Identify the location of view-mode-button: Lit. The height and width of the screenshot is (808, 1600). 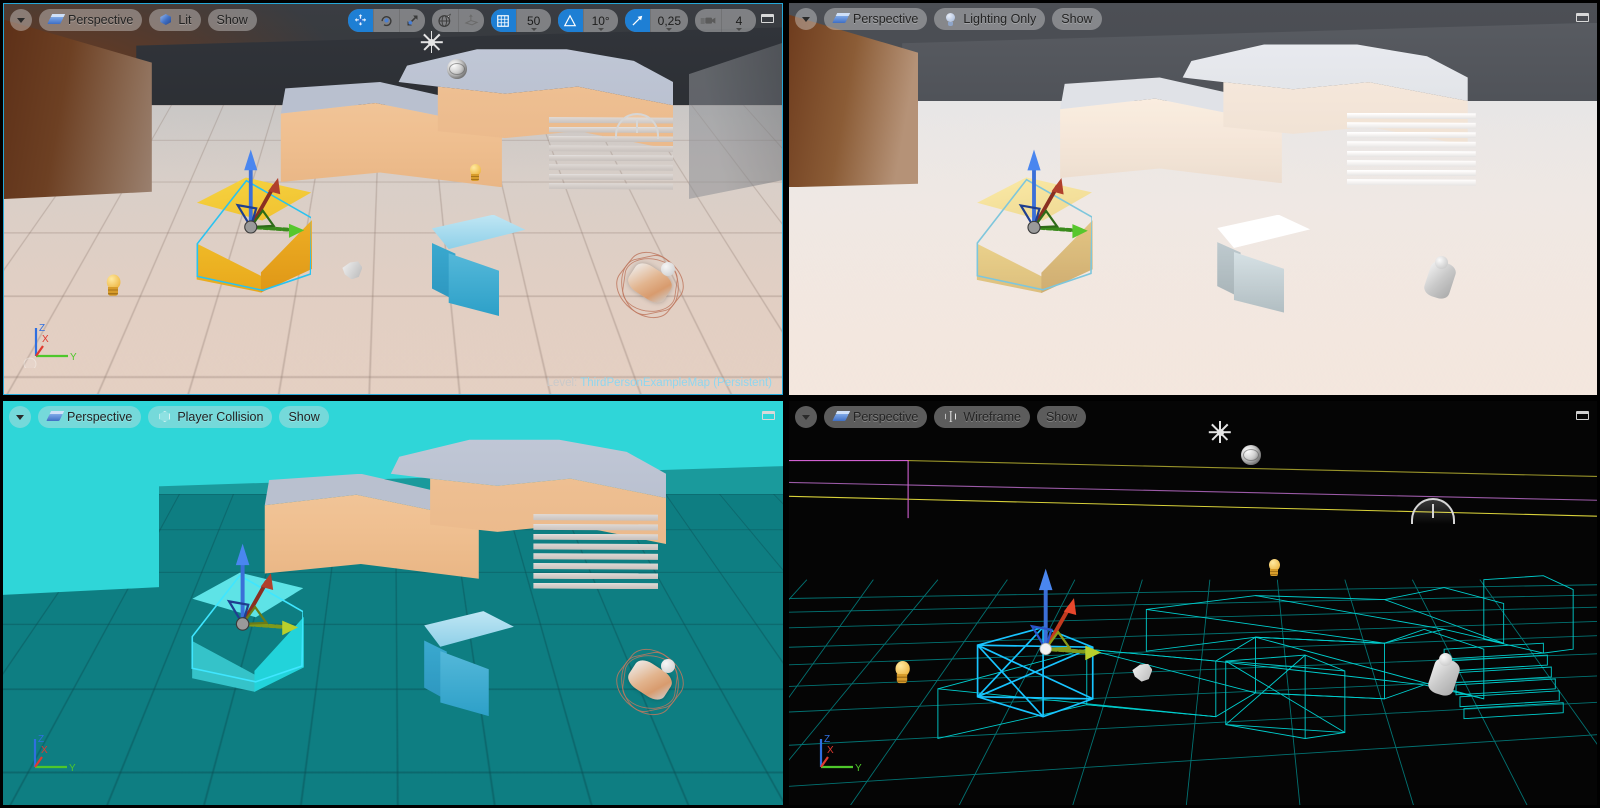
(175, 20).